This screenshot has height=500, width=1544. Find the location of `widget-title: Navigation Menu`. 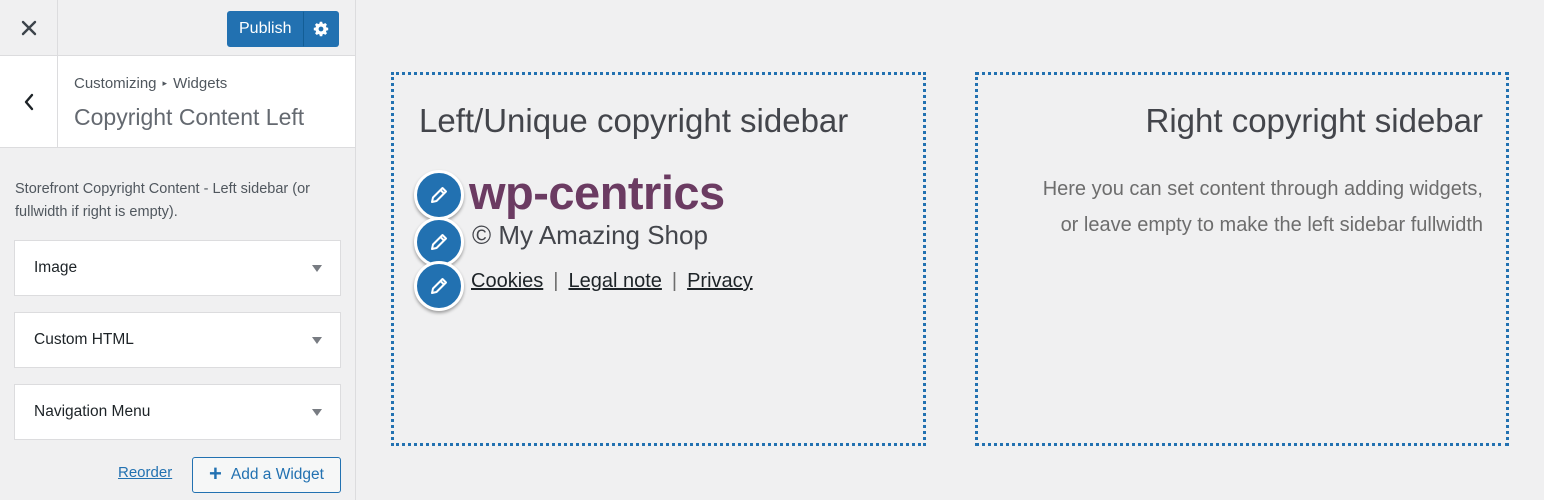

widget-title: Navigation Menu is located at coordinates (92, 411).